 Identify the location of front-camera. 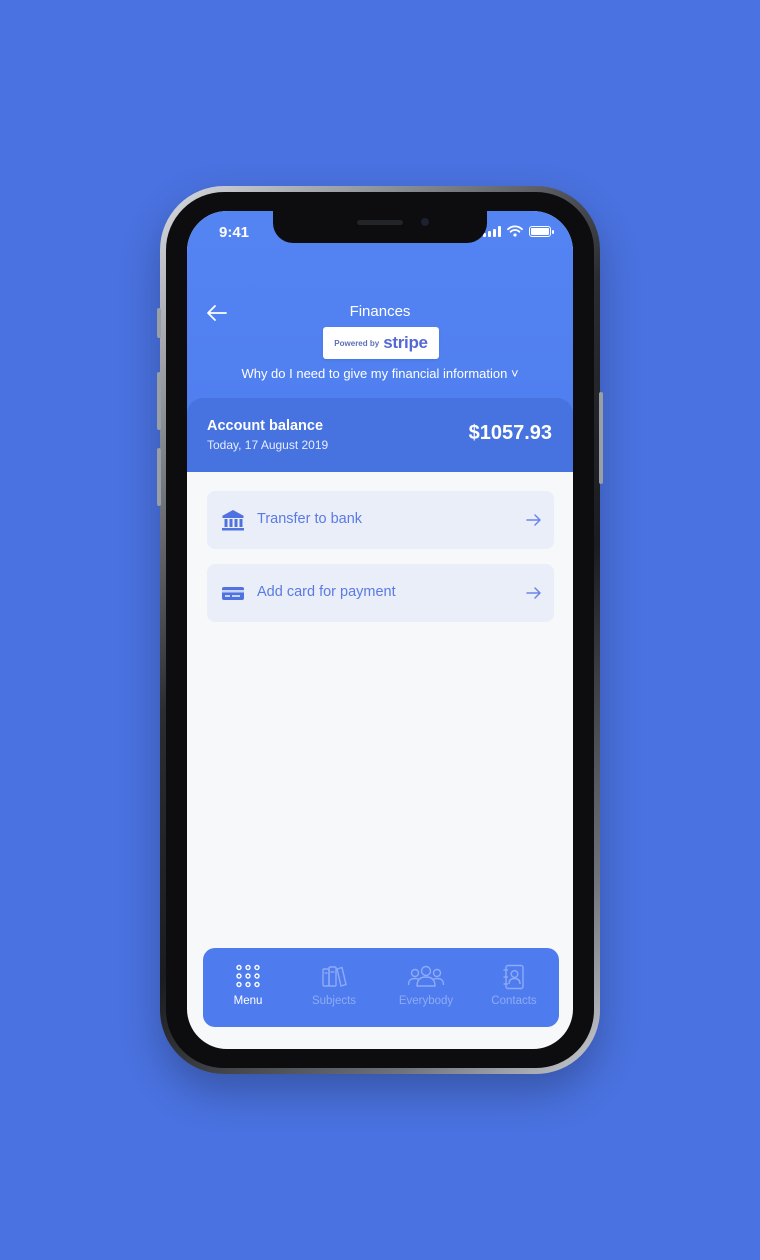
(425, 222).